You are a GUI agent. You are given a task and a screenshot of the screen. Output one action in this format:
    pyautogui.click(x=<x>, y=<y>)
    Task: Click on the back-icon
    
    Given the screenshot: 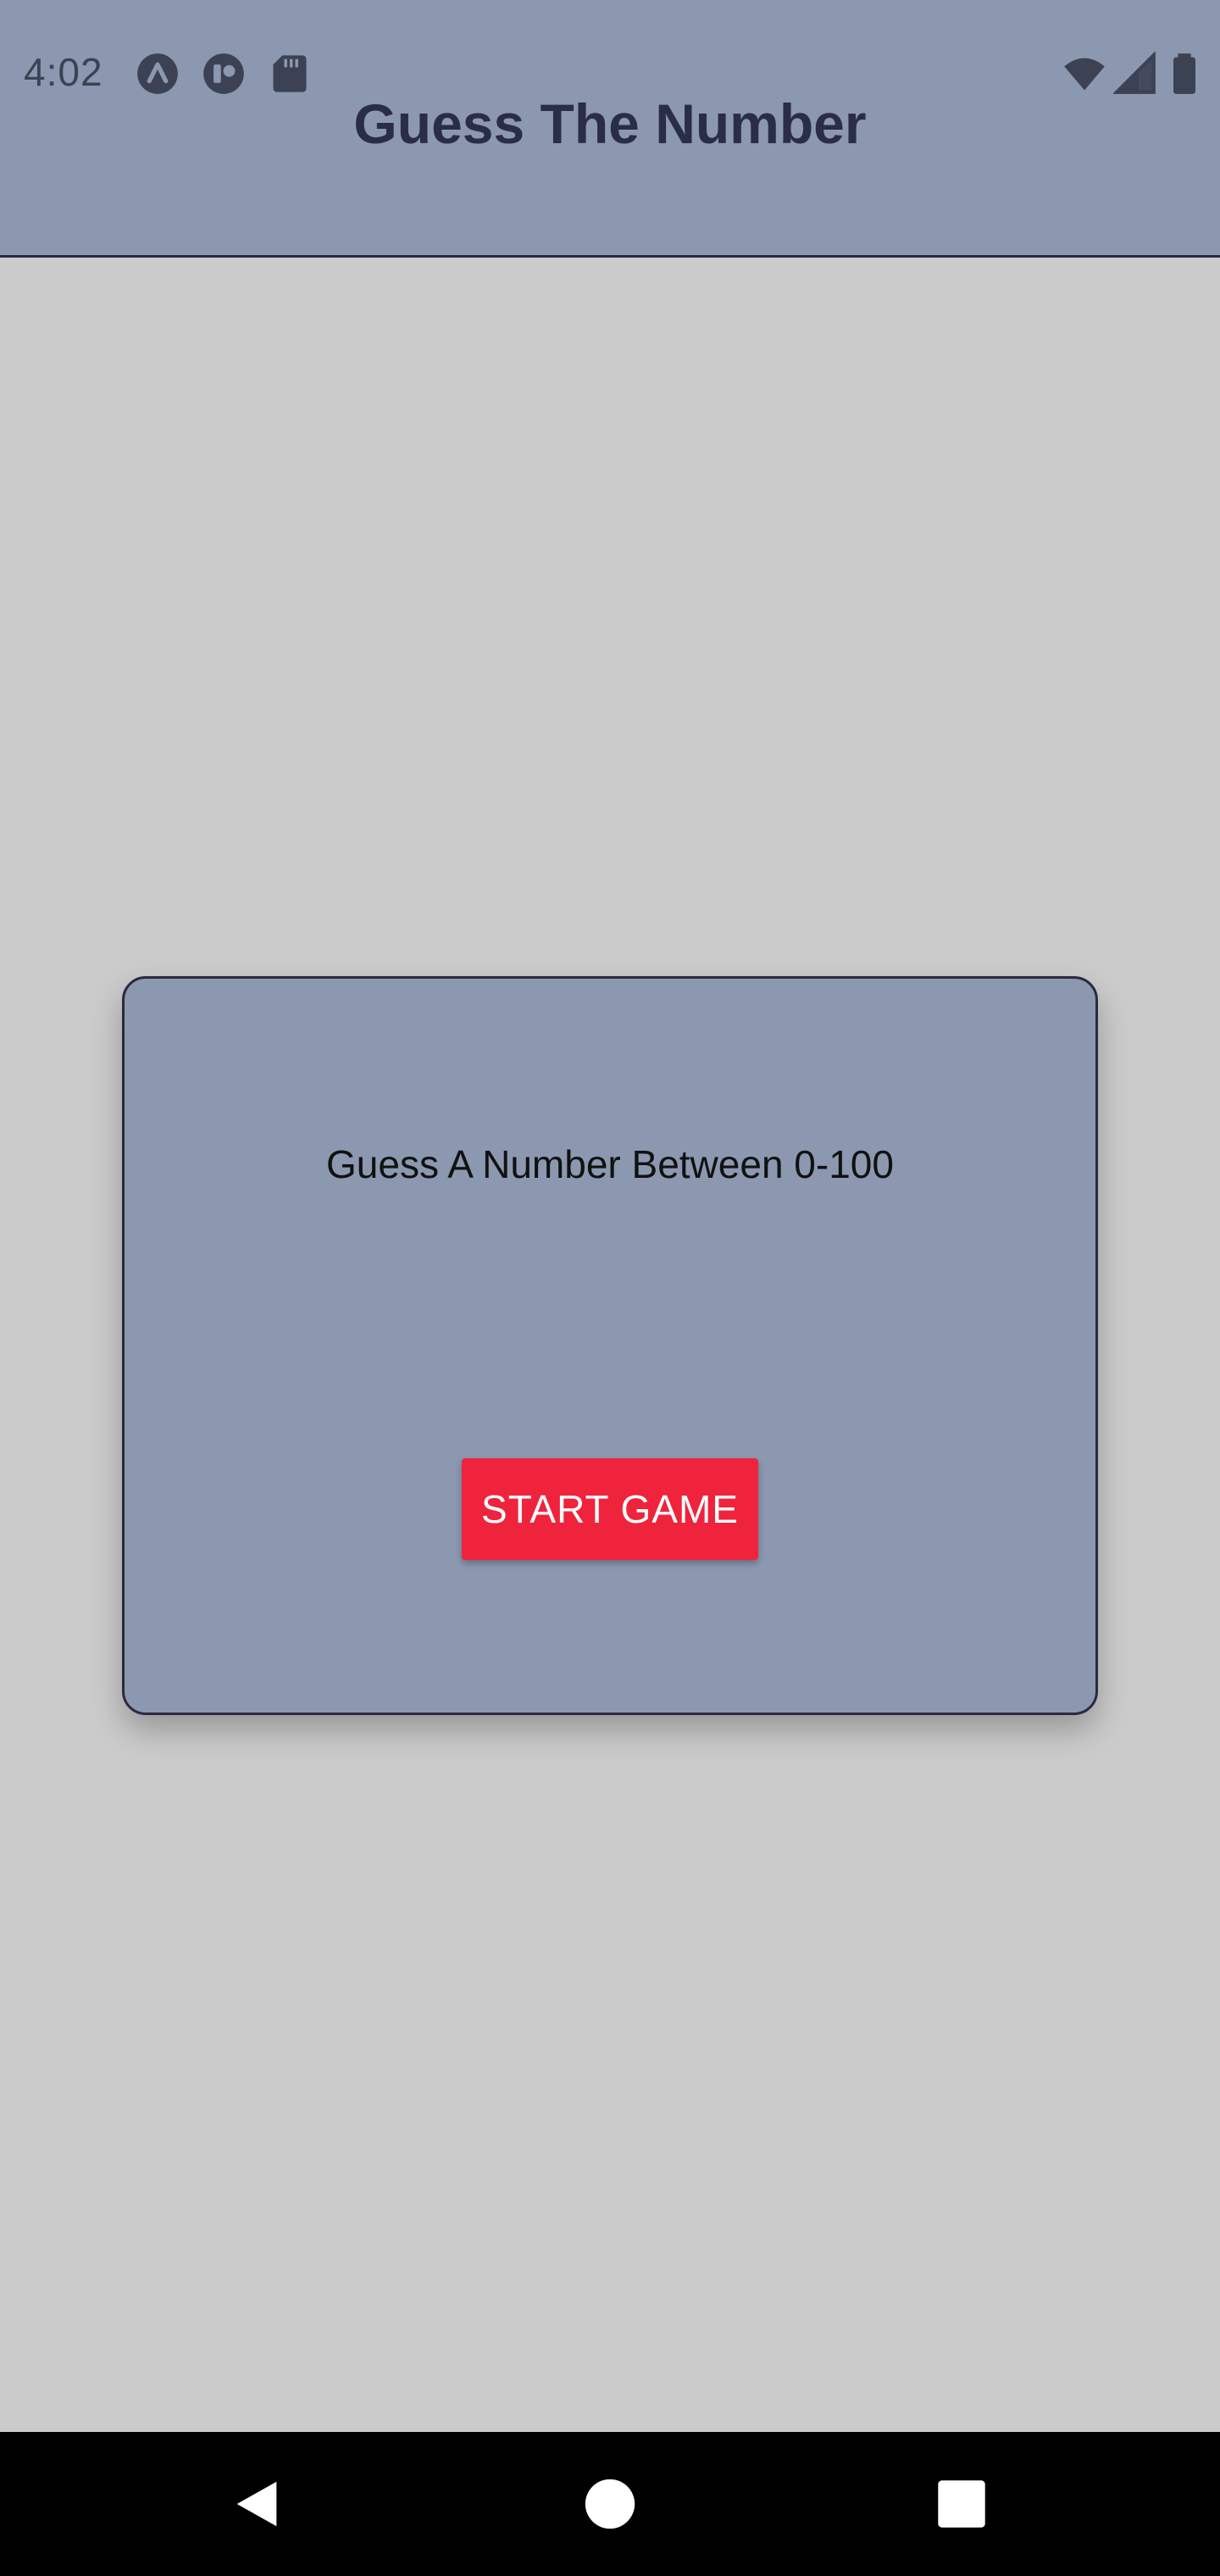 What is the action you would take?
    pyautogui.click(x=256, y=2504)
    